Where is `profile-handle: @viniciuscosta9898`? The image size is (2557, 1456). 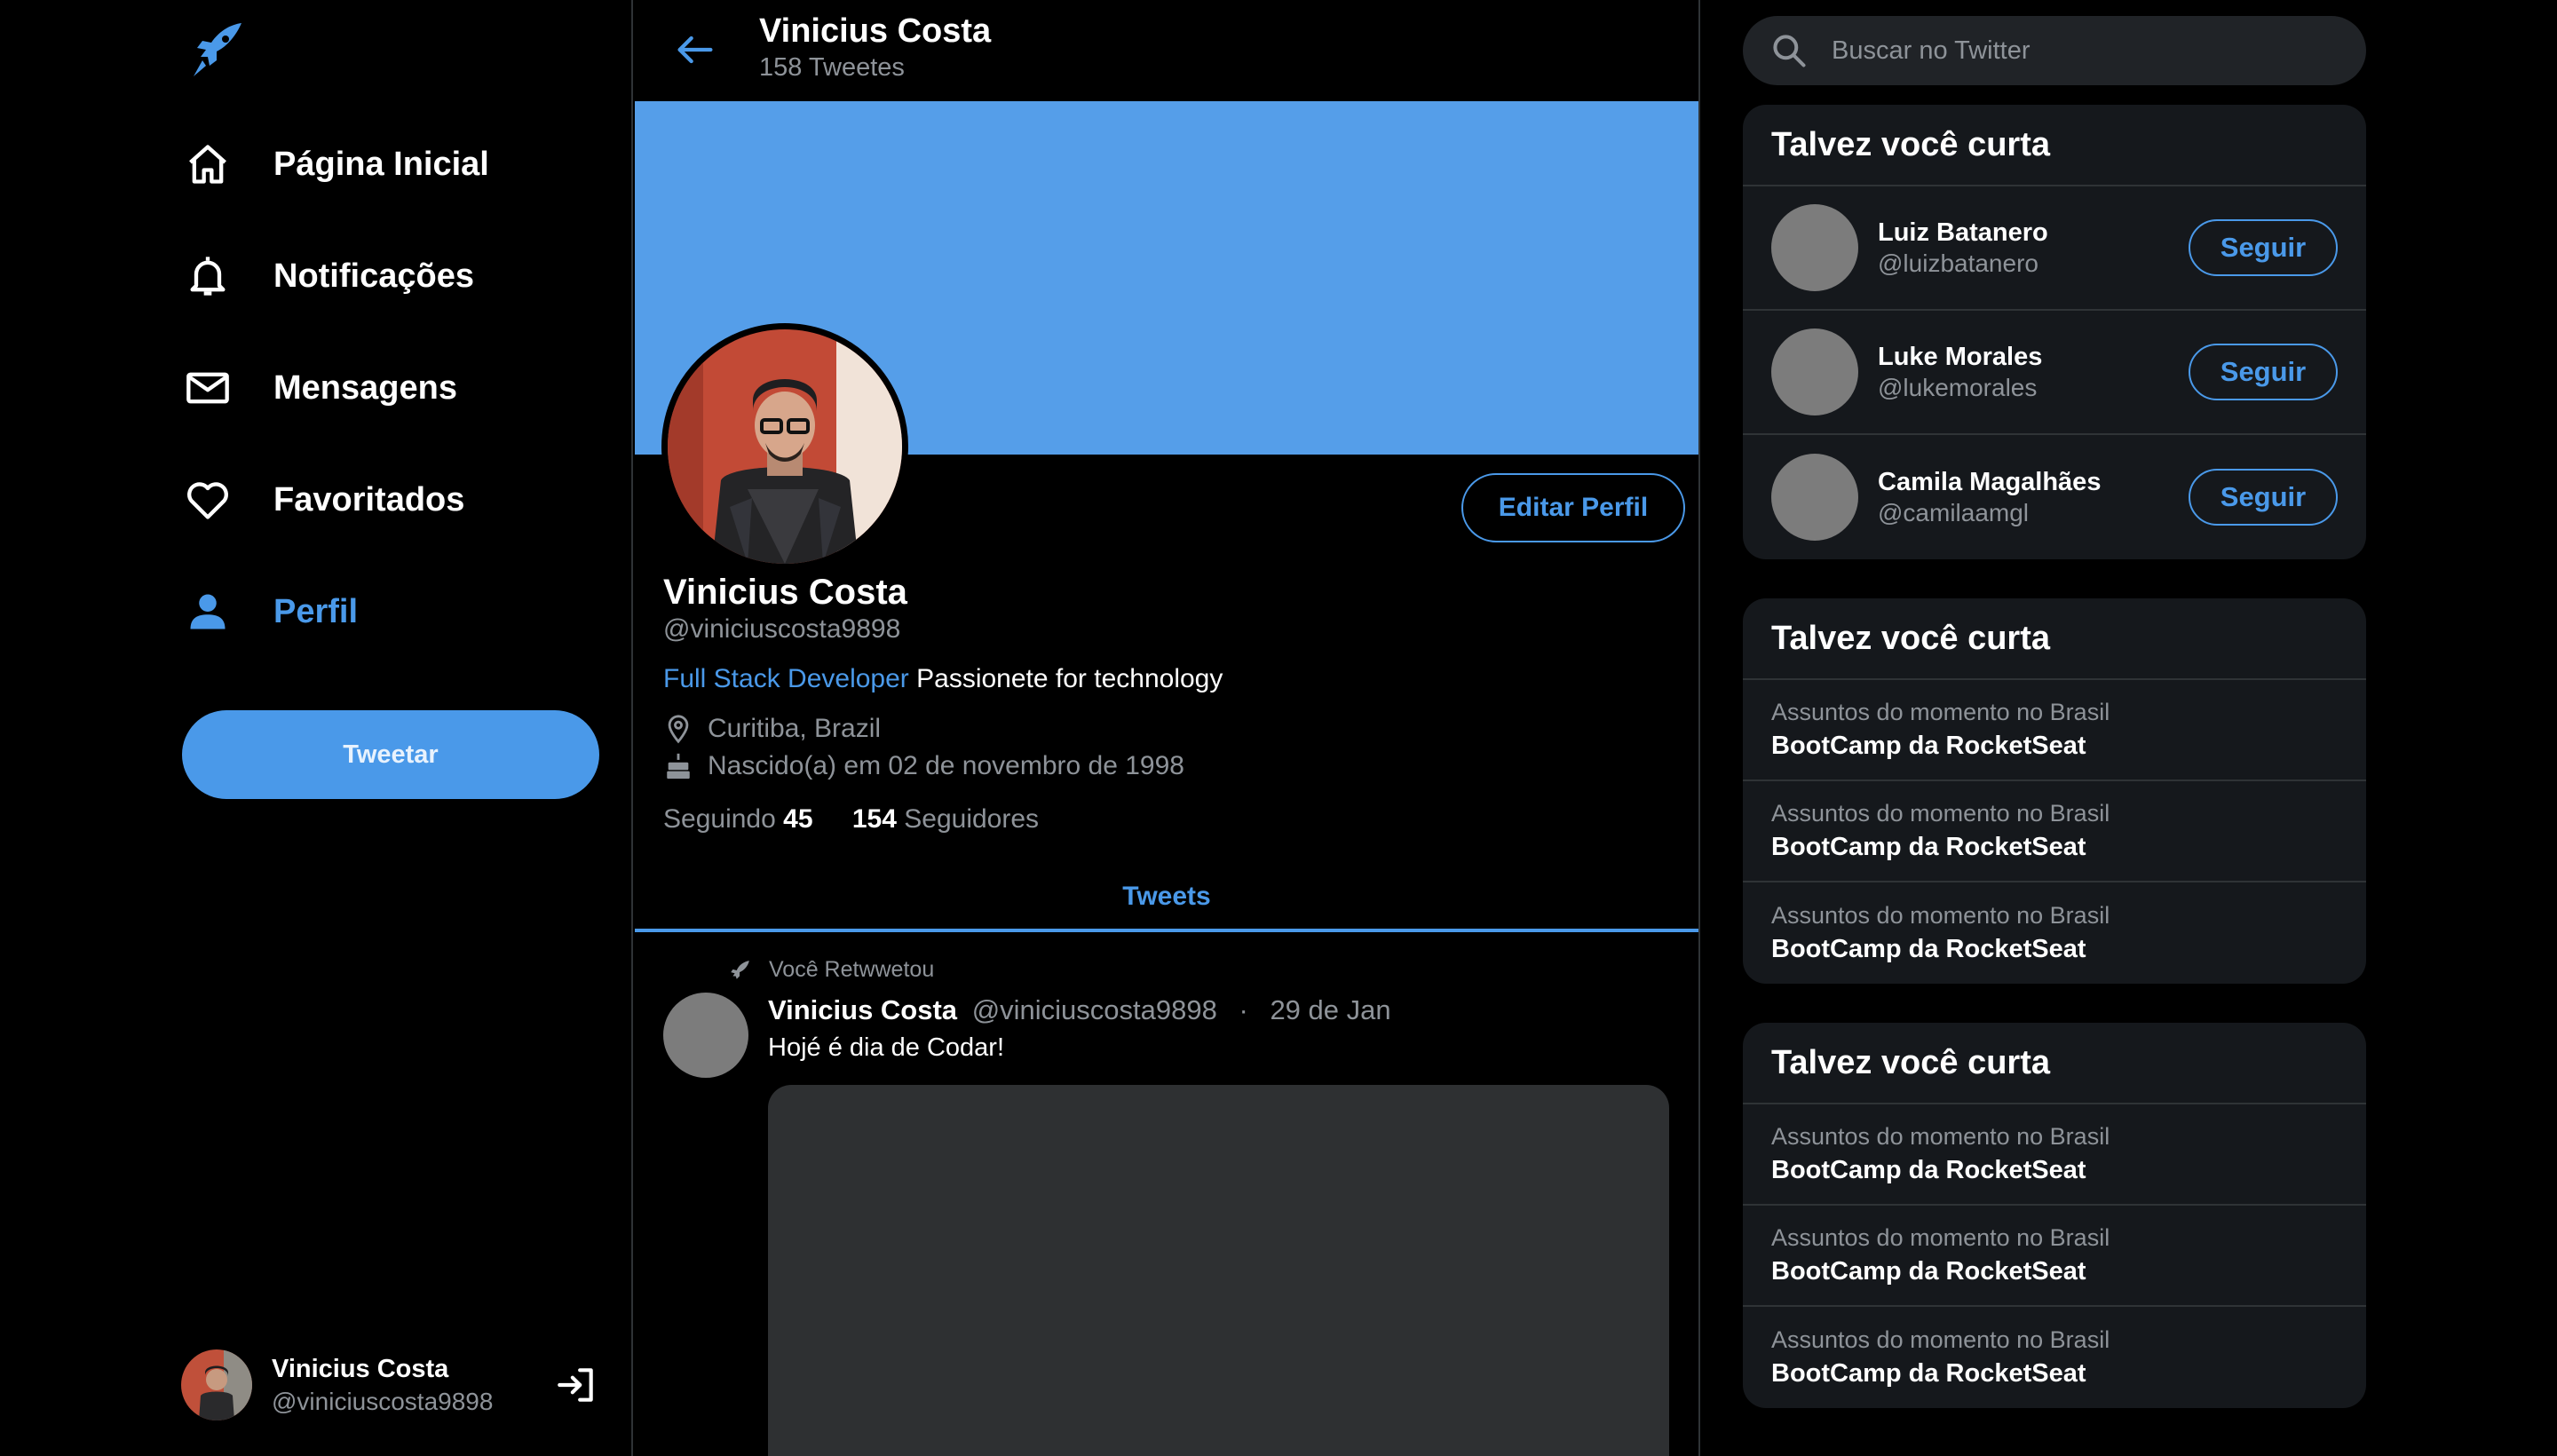
profile-handle: @viniciuscosta9898 is located at coordinates (782, 629).